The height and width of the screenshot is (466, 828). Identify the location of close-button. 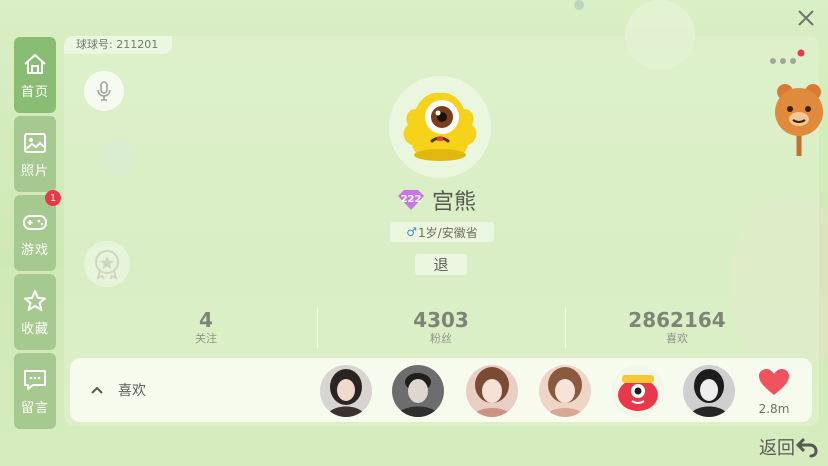
(806, 20).